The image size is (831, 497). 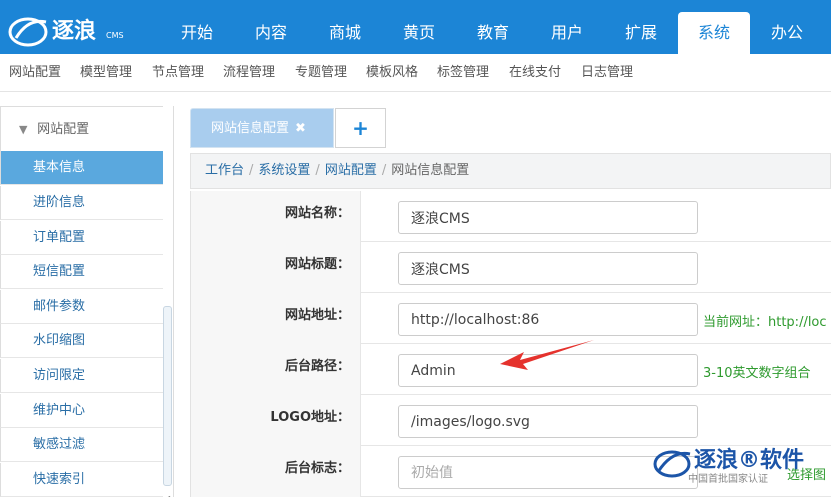 I want to click on form-row-site-title: 网站标题：, so click(x=511, y=267).